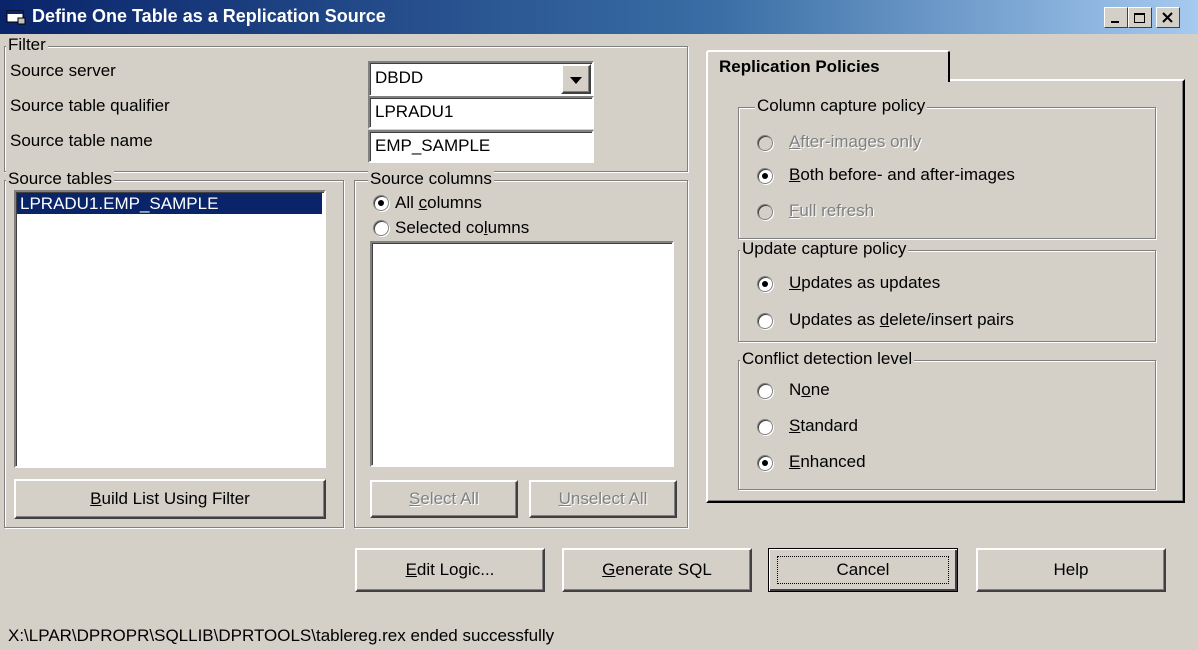 The height and width of the screenshot is (650, 1198). What do you see at coordinates (765, 284) in the screenshot?
I see `updates-as-updates-radio` at bounding box center [765, 284].